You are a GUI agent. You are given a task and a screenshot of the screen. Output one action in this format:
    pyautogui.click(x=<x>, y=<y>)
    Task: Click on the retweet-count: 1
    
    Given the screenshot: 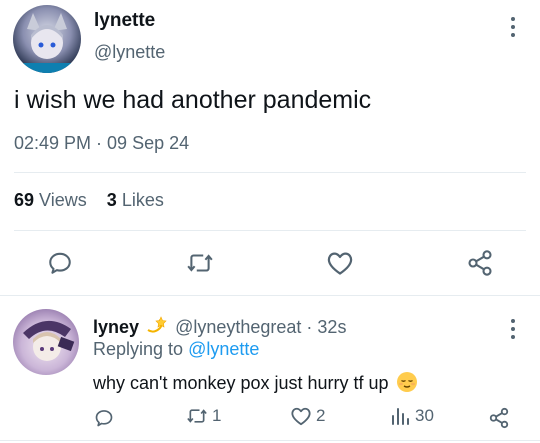 What is the action you would take?
    pyautogui.click(x=217, y=415)
    